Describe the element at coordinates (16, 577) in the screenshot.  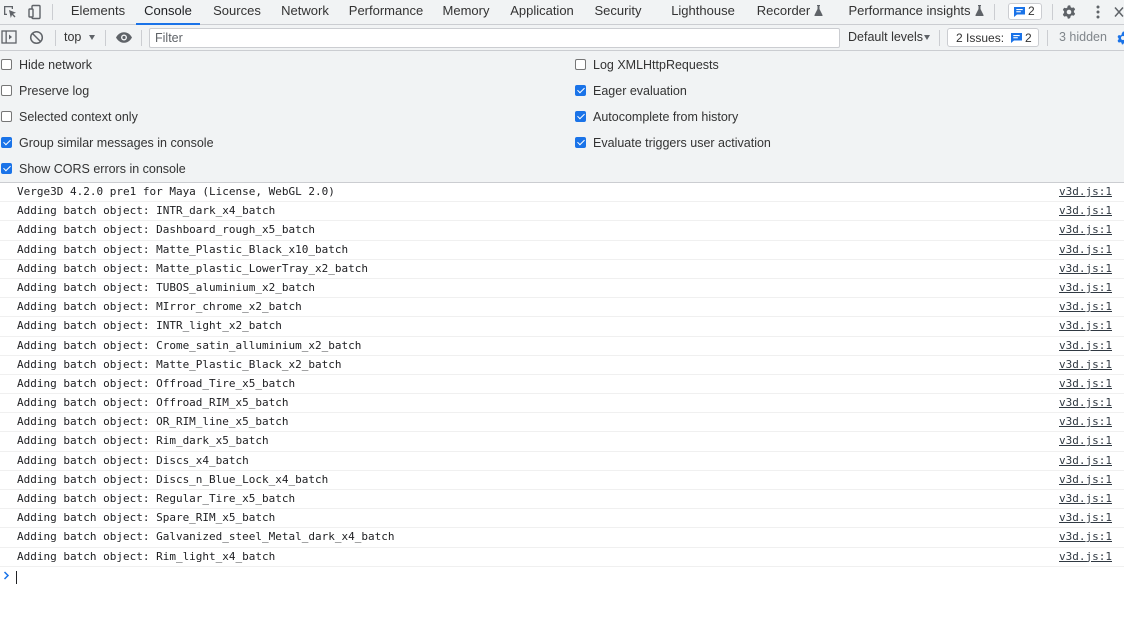
I see `text-cursor` at that location.